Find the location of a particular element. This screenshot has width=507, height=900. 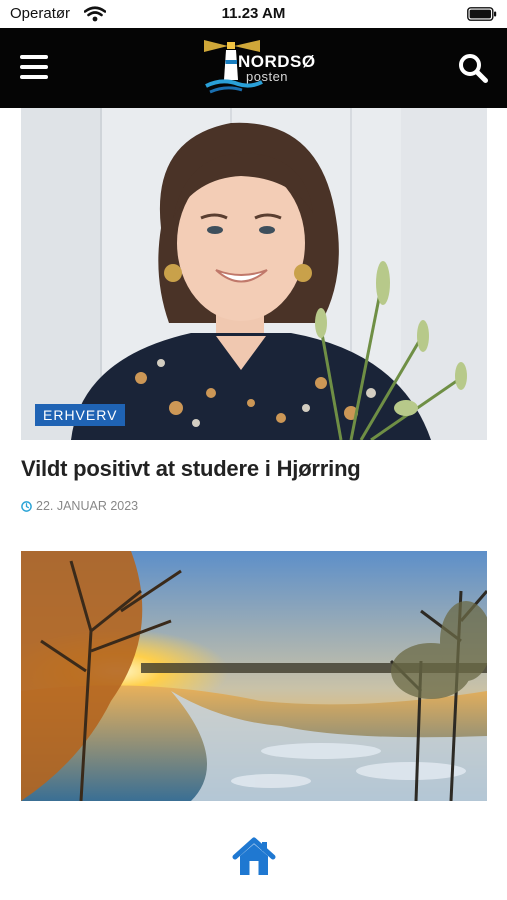

app-header: NORDSØ posten is located at coordinates (253, 68).